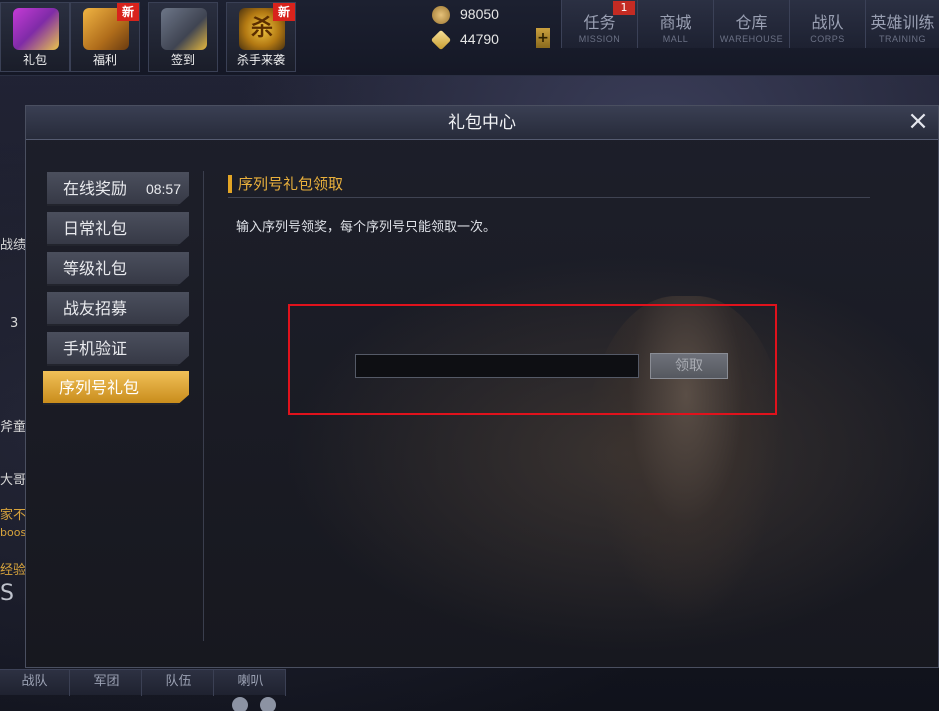  I want to click on modal-title: 礼包中心, so click(482, 123).